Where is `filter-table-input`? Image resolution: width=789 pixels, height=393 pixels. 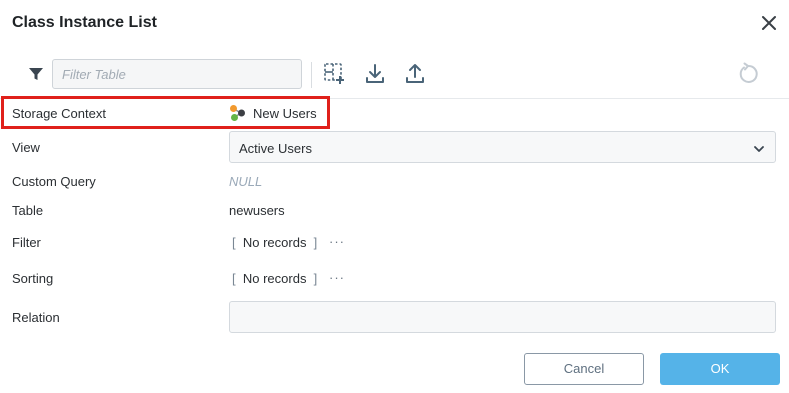 filter-table-input is located at coordinates (177, 74).